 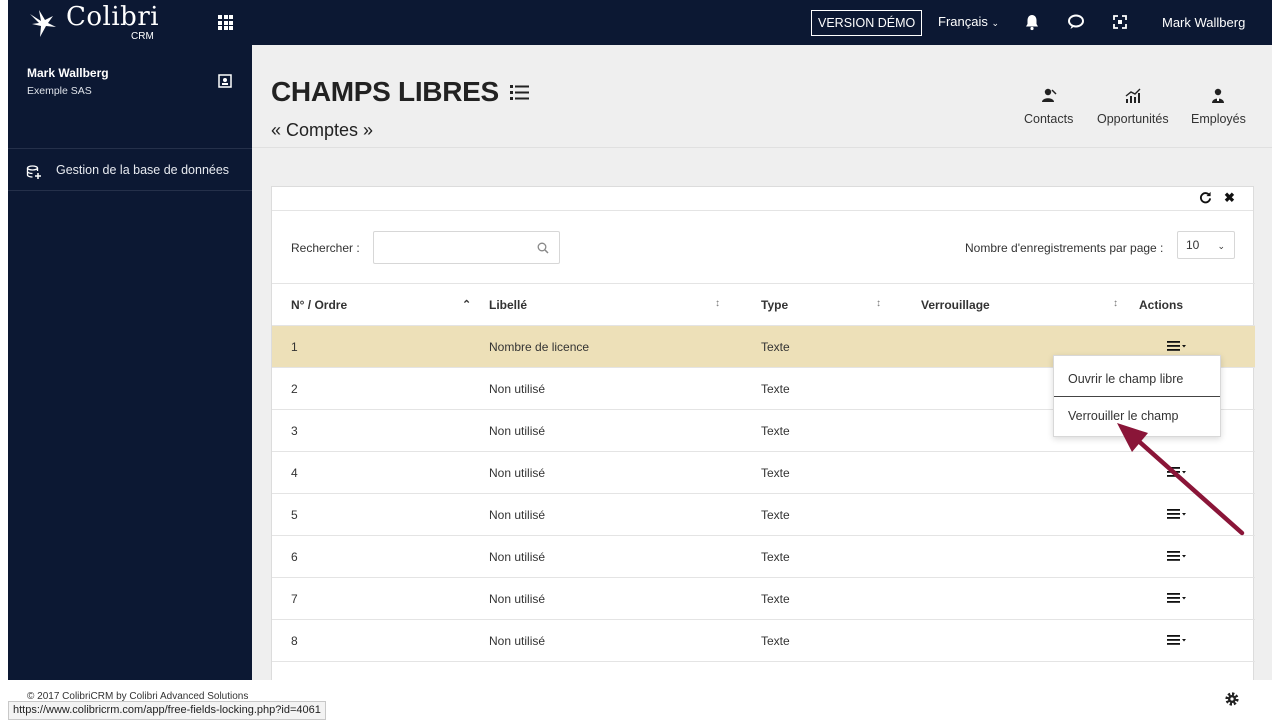 I want to click on cell-number: 7, so click(x=380, y=598).